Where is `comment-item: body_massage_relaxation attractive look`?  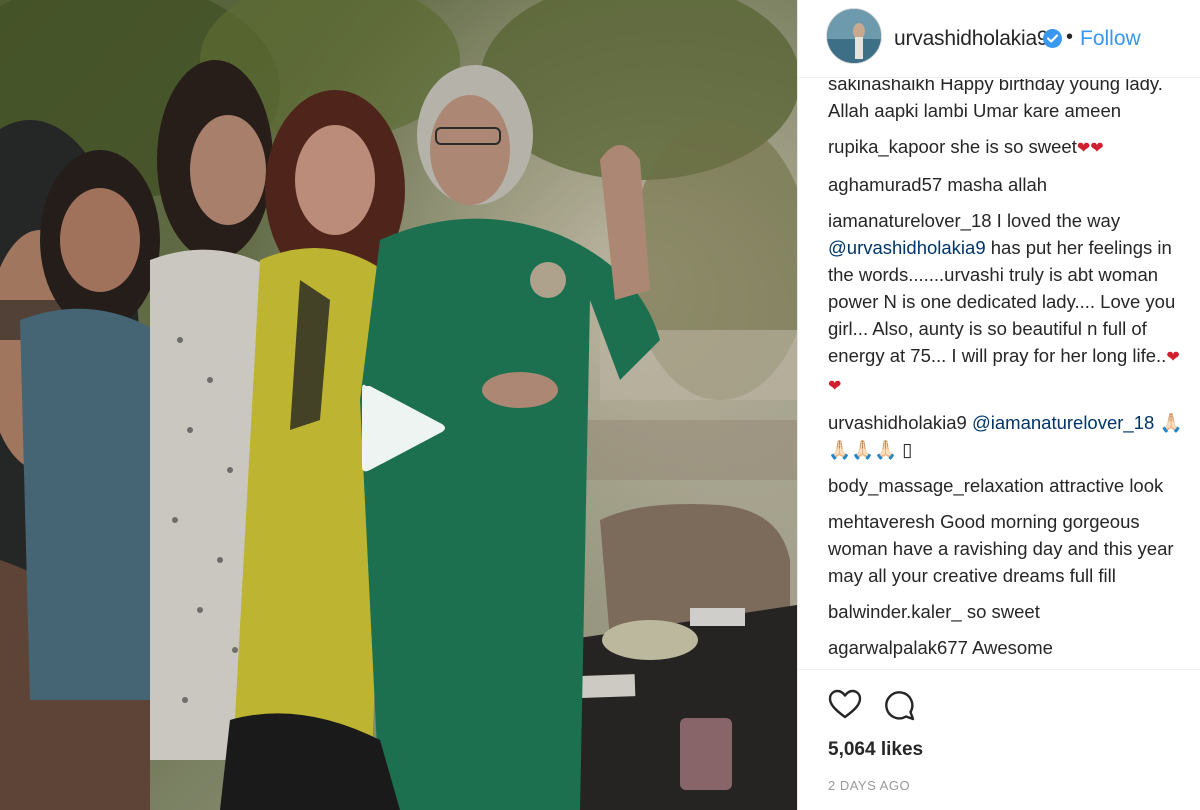 comment-item: body_massage_relaxation attractive look is located at coordinates (1008, 485).